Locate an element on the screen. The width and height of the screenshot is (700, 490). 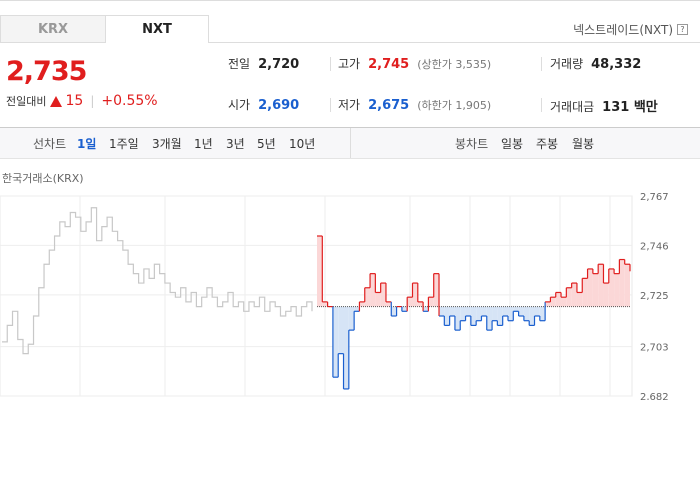
period-1d: 1일 is located at coordinates (86, 143).